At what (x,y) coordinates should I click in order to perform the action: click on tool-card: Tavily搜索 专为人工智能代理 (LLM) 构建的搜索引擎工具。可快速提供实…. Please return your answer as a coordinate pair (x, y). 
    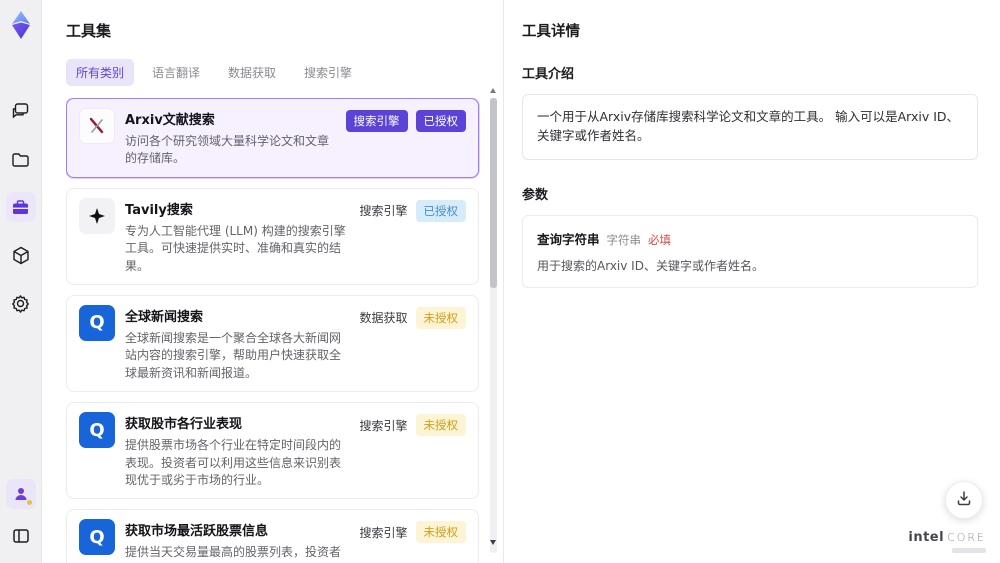
    Looking at the image, I should click on (272, 236).